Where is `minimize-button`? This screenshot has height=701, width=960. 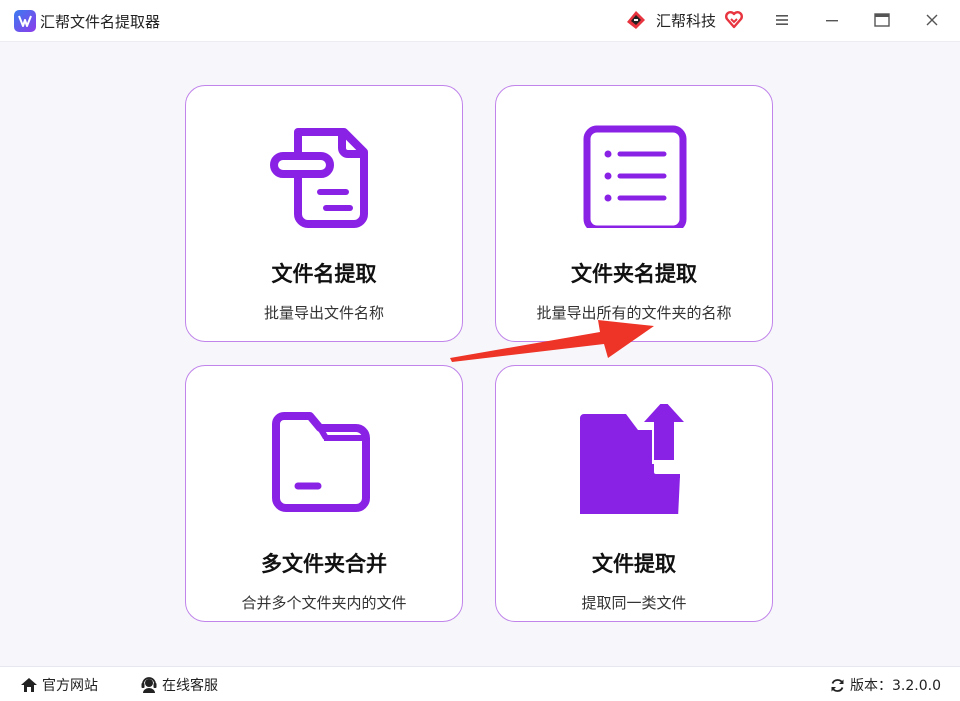 minimize-button is located at coordinates (832, 20).